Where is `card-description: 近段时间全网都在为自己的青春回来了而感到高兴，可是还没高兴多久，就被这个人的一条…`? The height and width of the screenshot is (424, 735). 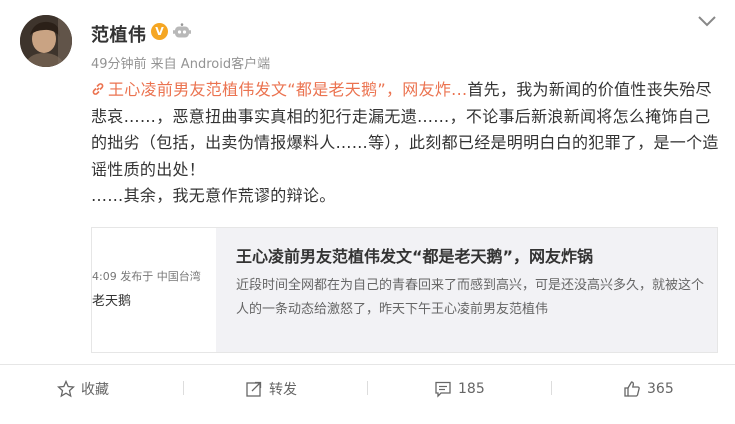
card-description: 近段时间全网都在为自己的青春回来了而感到高兴，可是还没高兴多久，就被这个人的一条… is located at coordinates (470, 297).